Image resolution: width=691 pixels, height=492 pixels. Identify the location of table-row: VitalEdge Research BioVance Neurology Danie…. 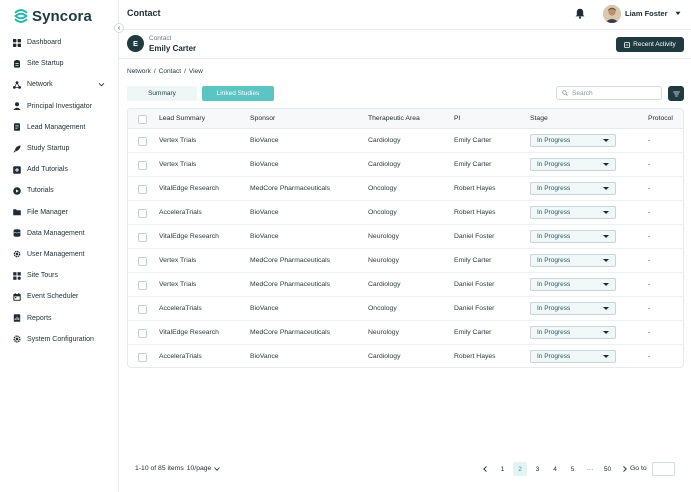
(405, 237).